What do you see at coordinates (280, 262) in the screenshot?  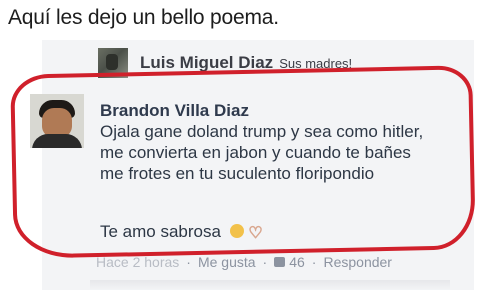 I see `thumbs-up-icon` at bounding box center [280, 262].